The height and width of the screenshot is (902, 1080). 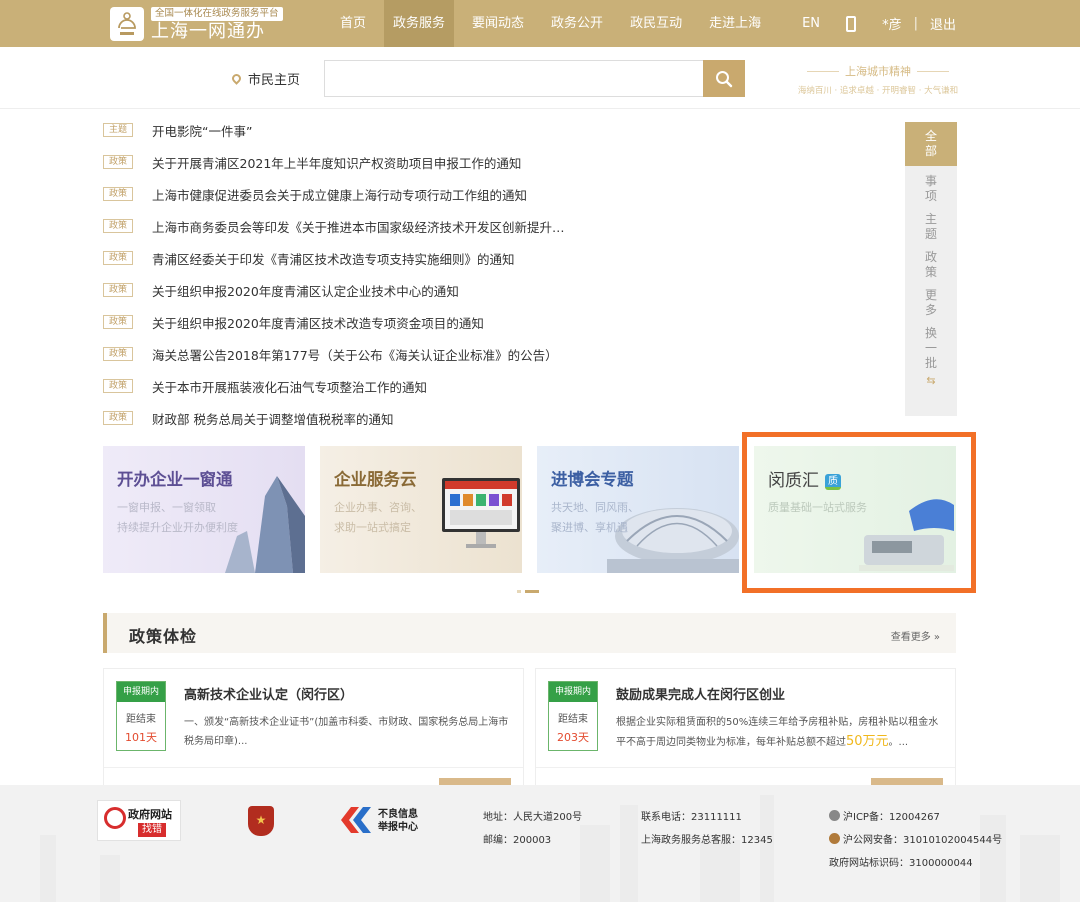 What do you see at coordinates (834, 815) in the screenshot?
I see `globe-icon` at bounding box center [834, 815].